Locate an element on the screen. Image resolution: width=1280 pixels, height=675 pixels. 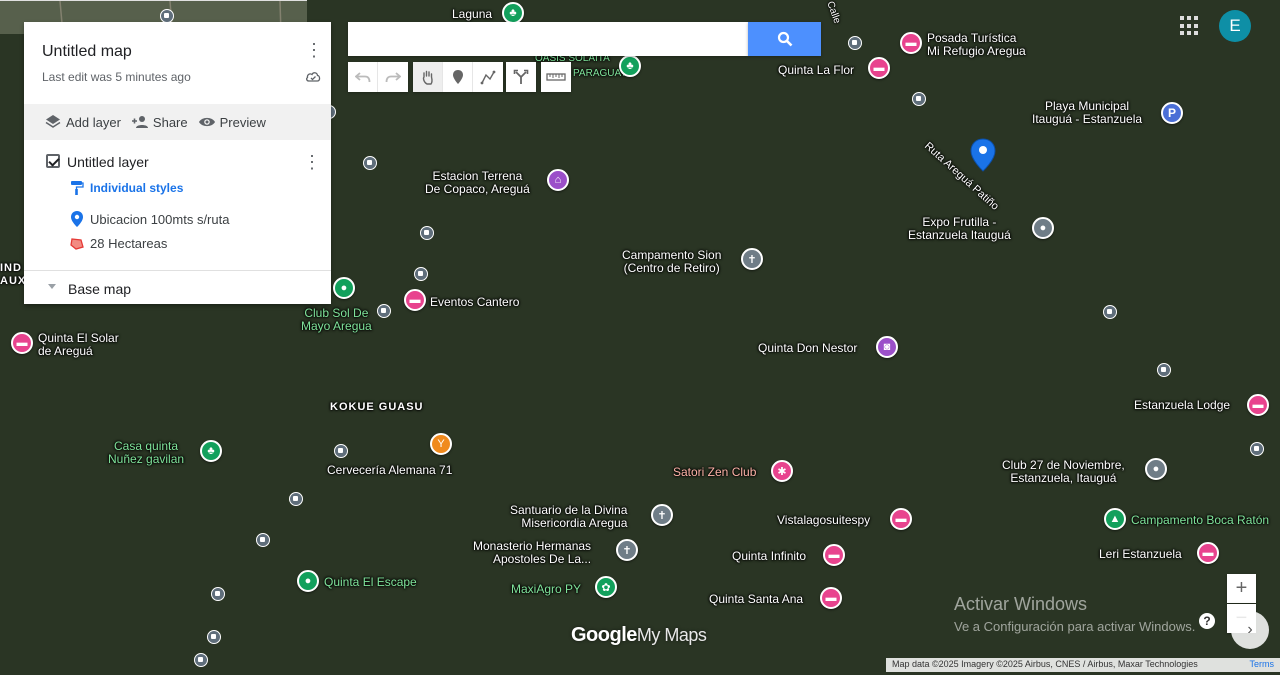
label-quinta-don-nestor: Quinta Don Nestor is located at coordinates (808, 348).